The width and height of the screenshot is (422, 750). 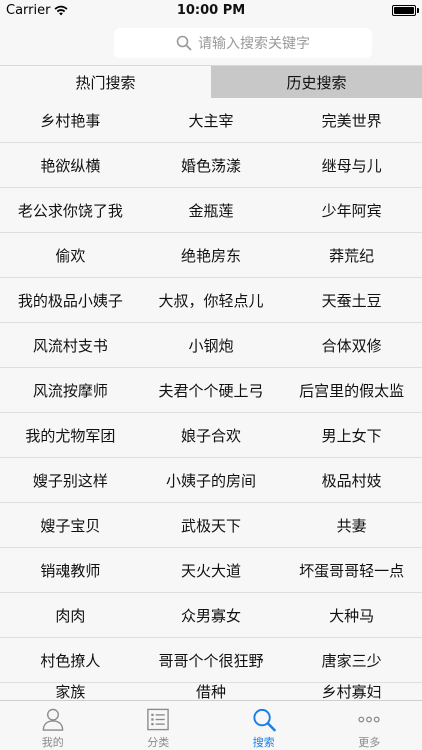 What do you see at coordinates (105, 82) in the screenshot?
I see `tab-hot-search: 热门搜索` at bounding box center [105, 82].